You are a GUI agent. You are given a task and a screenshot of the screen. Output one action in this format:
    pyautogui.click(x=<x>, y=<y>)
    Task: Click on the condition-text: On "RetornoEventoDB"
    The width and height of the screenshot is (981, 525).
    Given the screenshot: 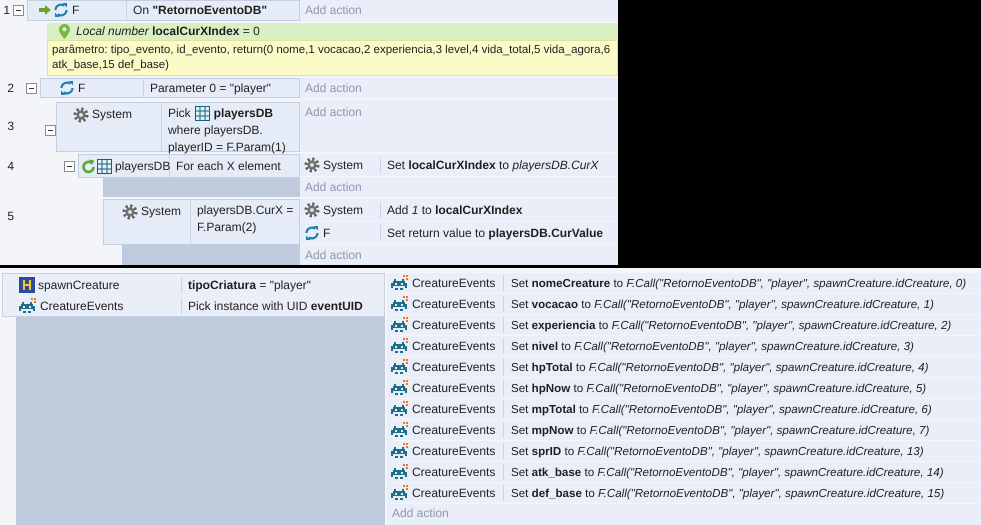 What is the action you would take?
    pyautogui.click(x=200, y=10)
    